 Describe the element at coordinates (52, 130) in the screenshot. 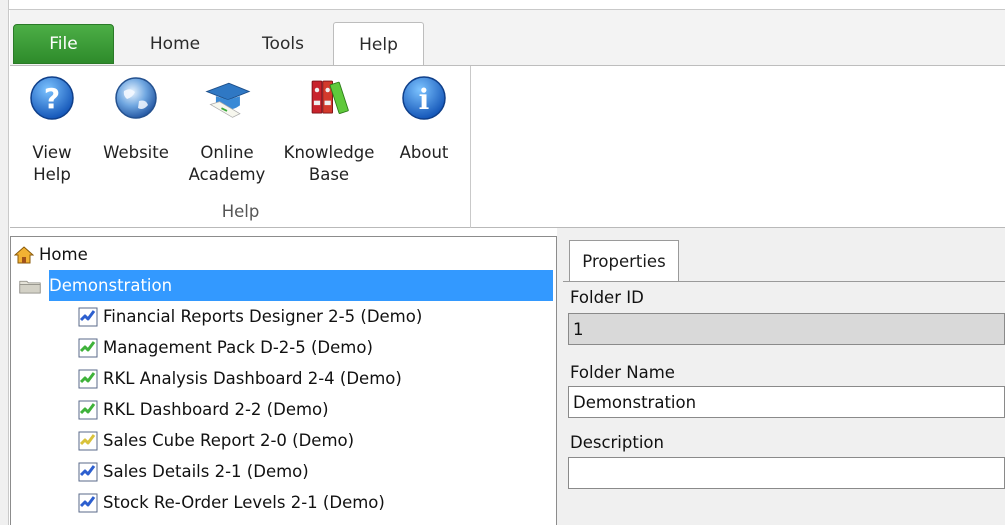

I see `view-help-button: ? View Help` at that location.